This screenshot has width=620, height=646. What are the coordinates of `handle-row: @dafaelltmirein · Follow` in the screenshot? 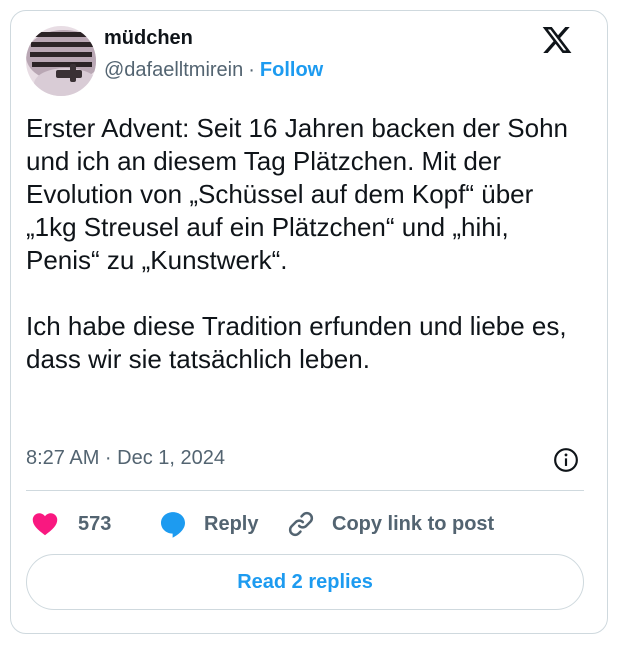 It's located at (213, 70).